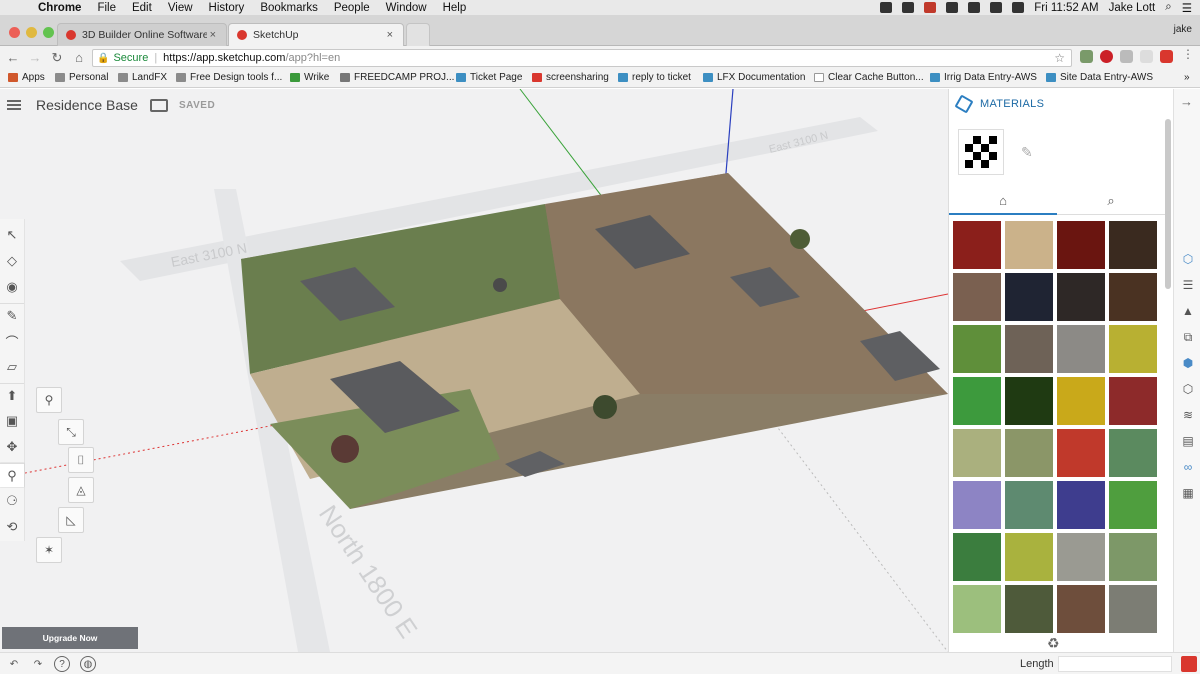 The image size is (1200, 674). I want to click on tape-measure-flyout-icon: ⚲, so click(49, 400).